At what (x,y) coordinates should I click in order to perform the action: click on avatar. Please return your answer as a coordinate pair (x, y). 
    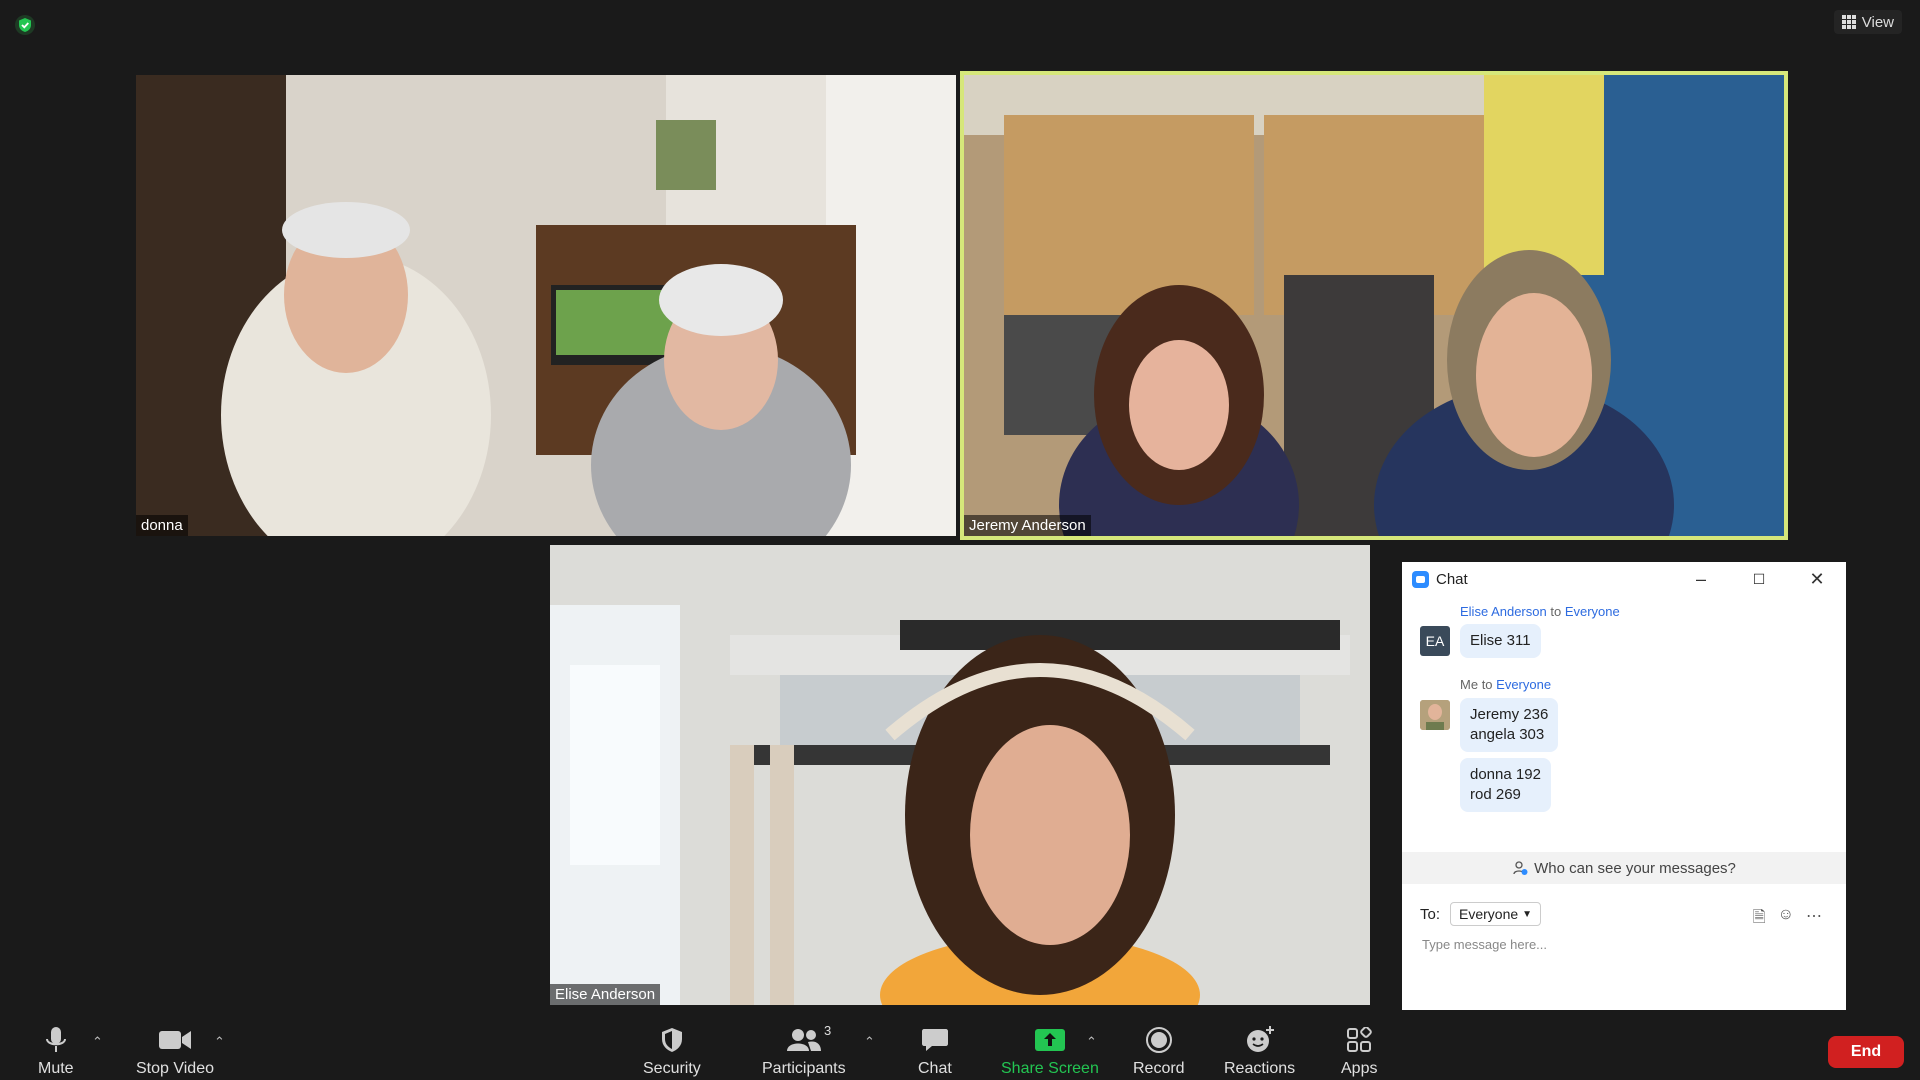
    Looking at the image, I should click on (1435, 715).